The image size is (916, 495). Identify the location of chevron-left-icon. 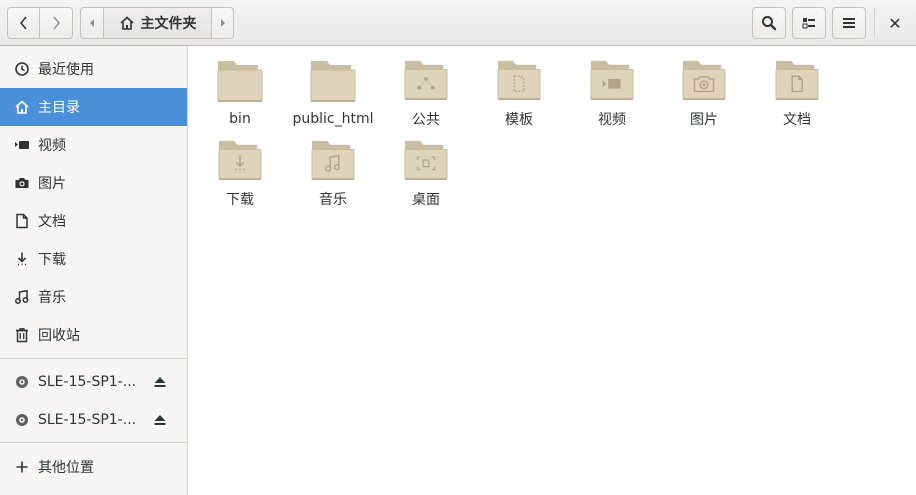
(23, 23).